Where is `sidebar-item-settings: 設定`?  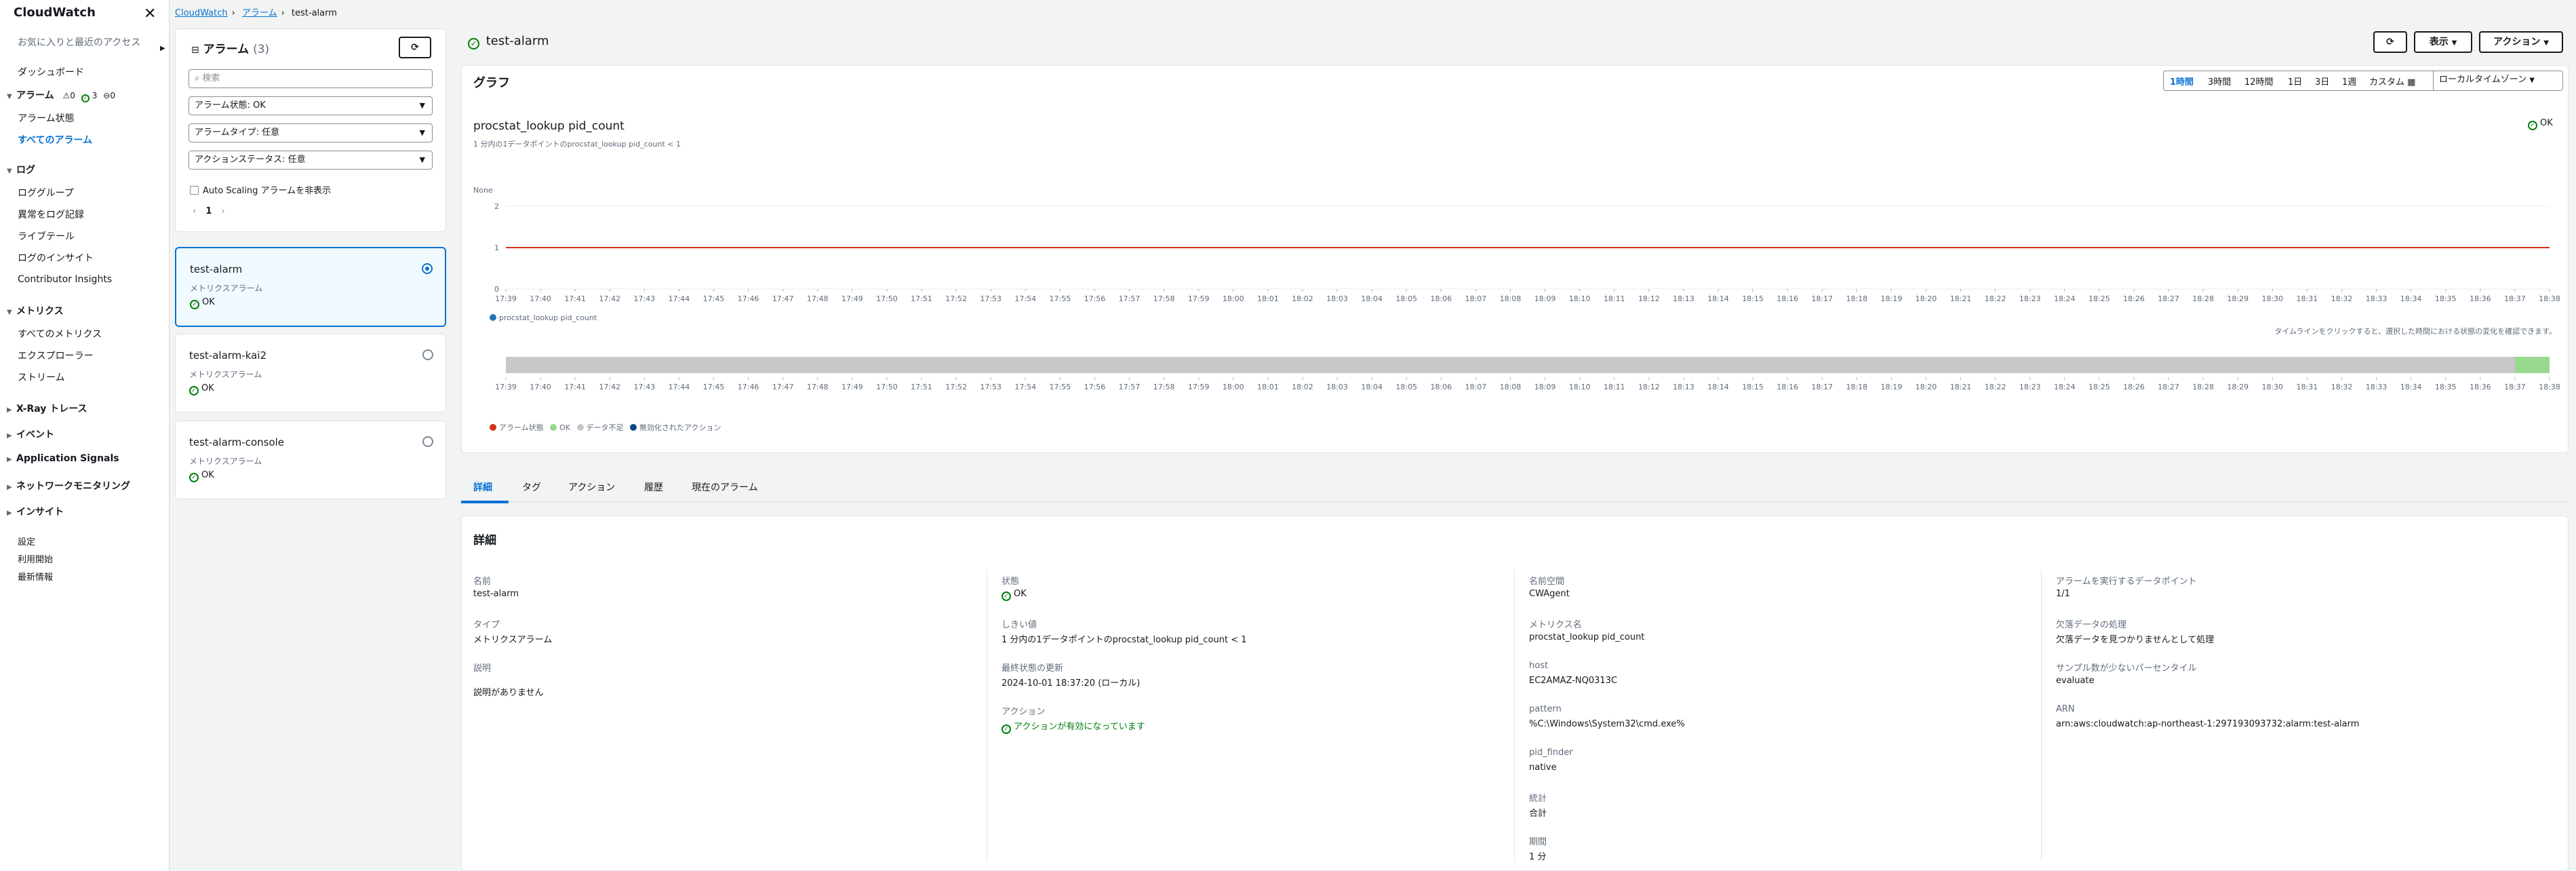 sidebar-item-settings: 設定 is located at coordinates (27, 541).